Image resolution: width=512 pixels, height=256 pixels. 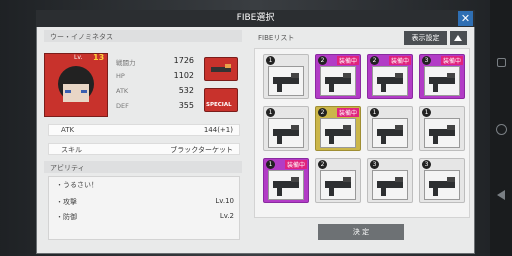 What do you see at coordinates (183, 75) in the screenshot?
I see `stat-value-hp: 1102` at bounding box center [183, 75].